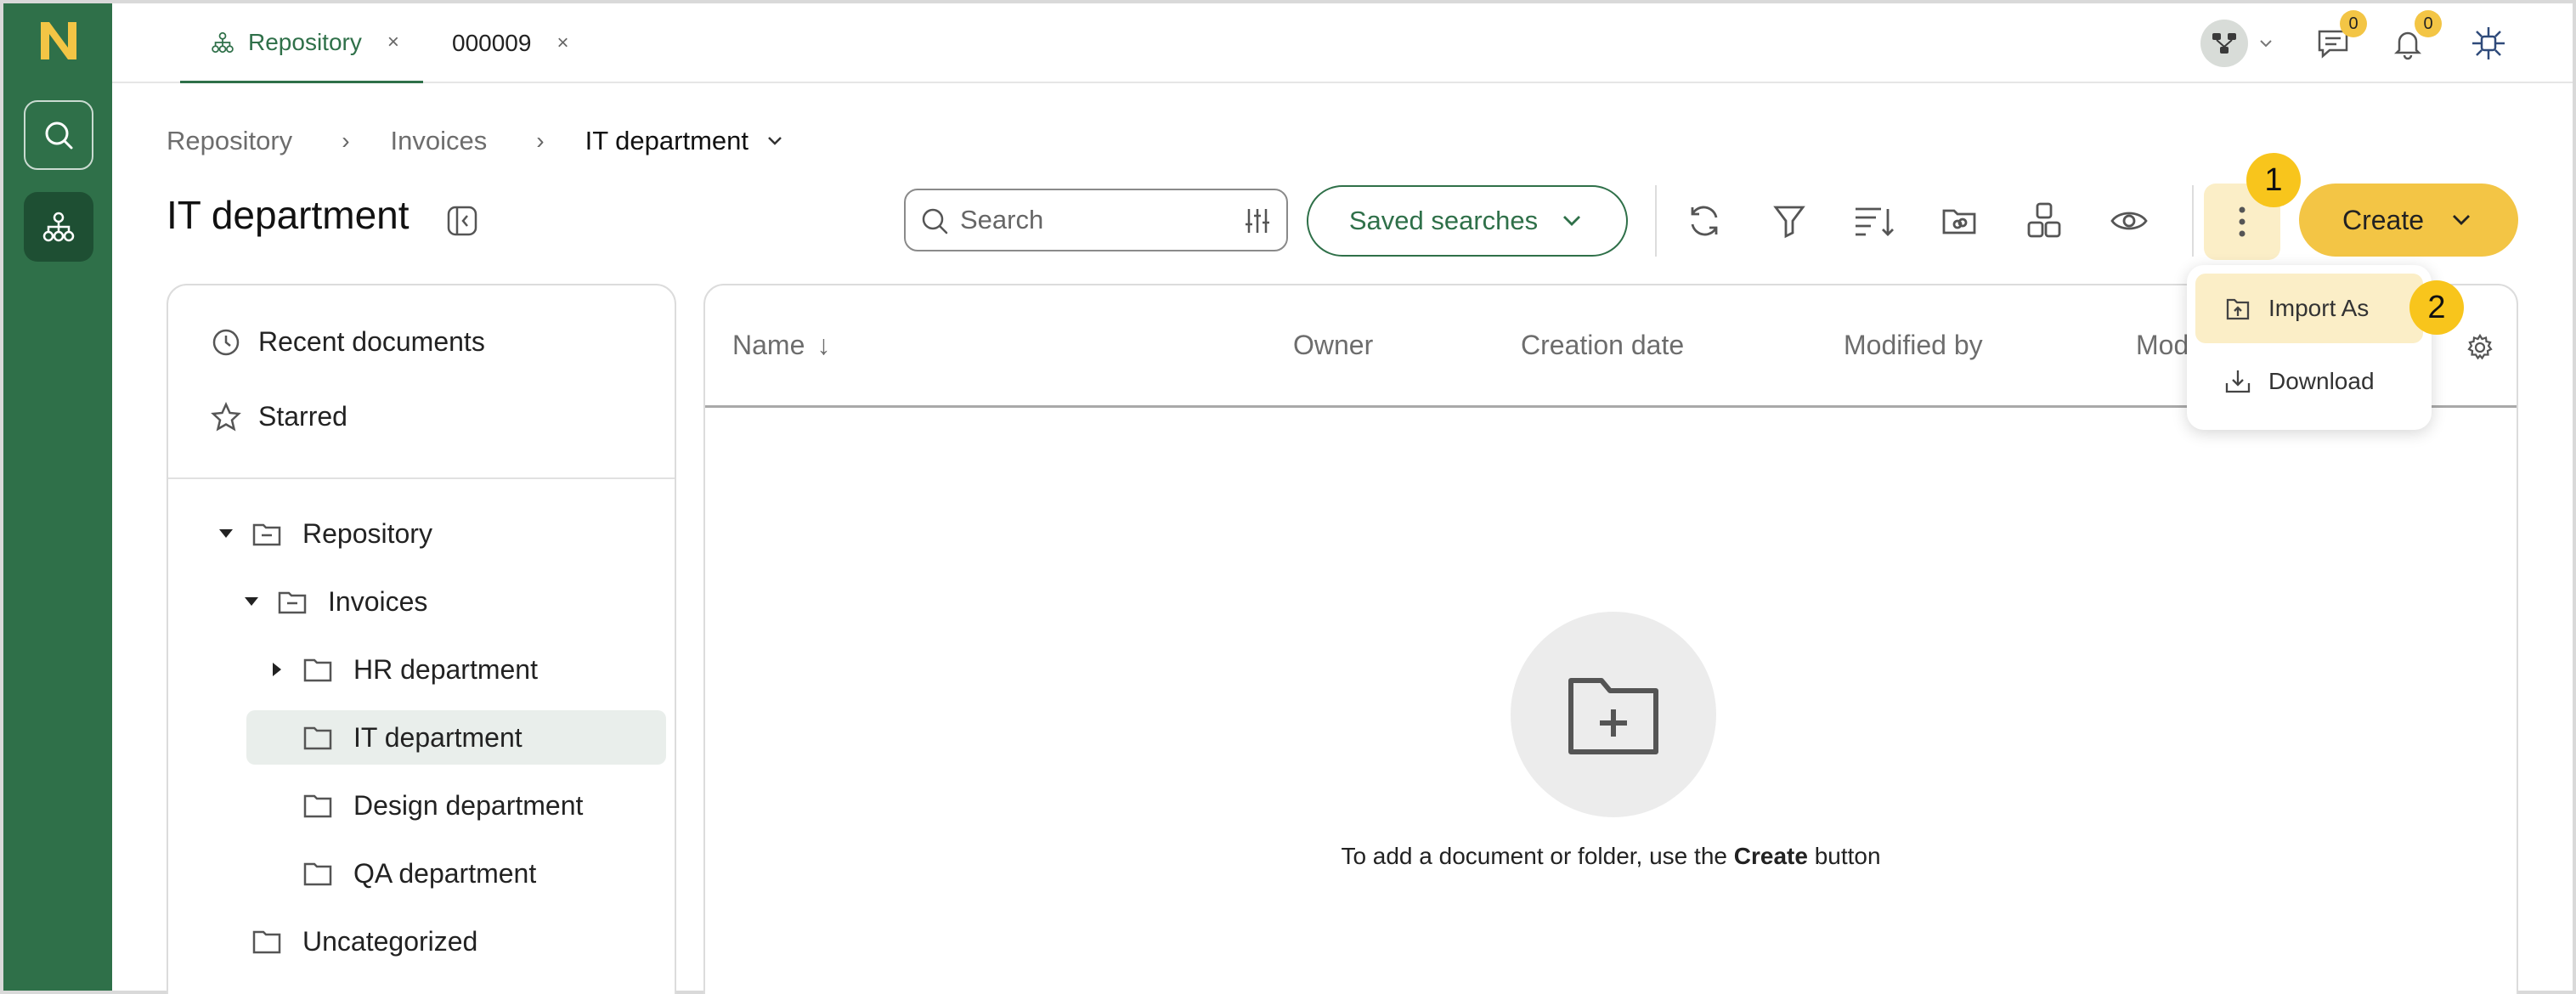 Image resolution: width=2576 pixels, height=994 pixels. I want to click on breadcrumb: Repository › Invoices › IT department, so click(477, 141).